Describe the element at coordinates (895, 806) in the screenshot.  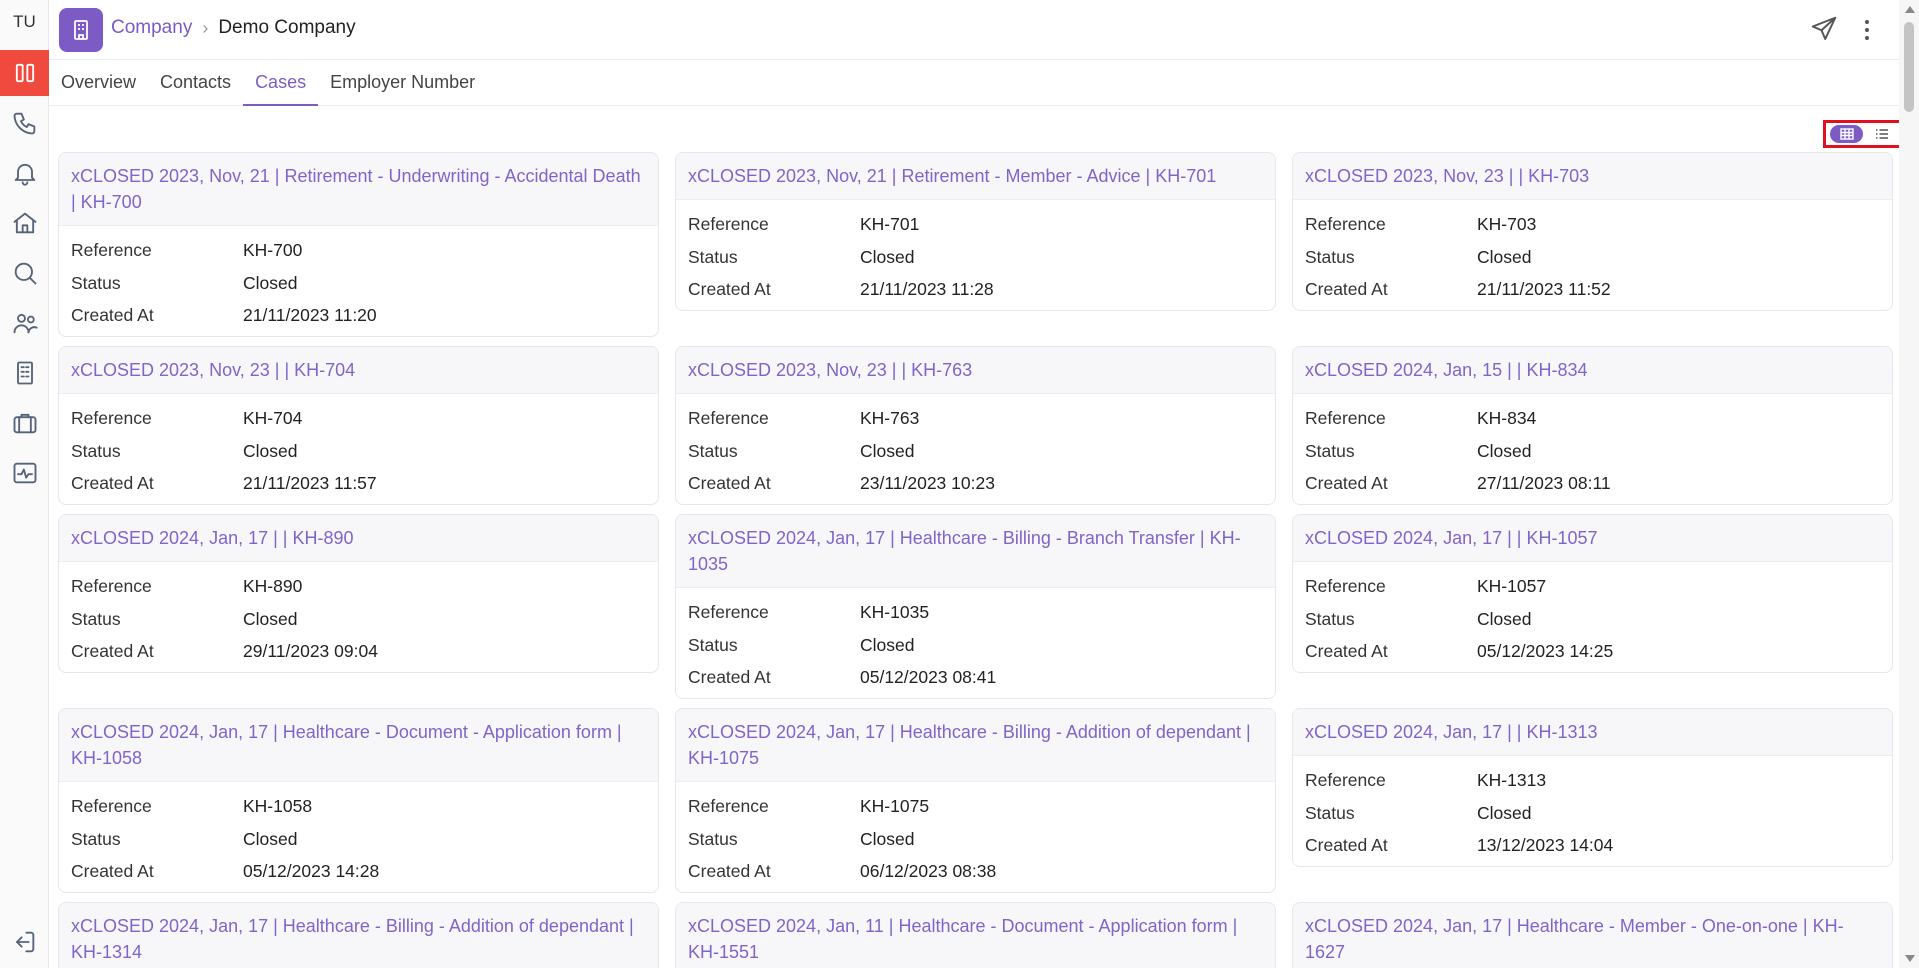
I see `case-reference: KH-1075` at that location.